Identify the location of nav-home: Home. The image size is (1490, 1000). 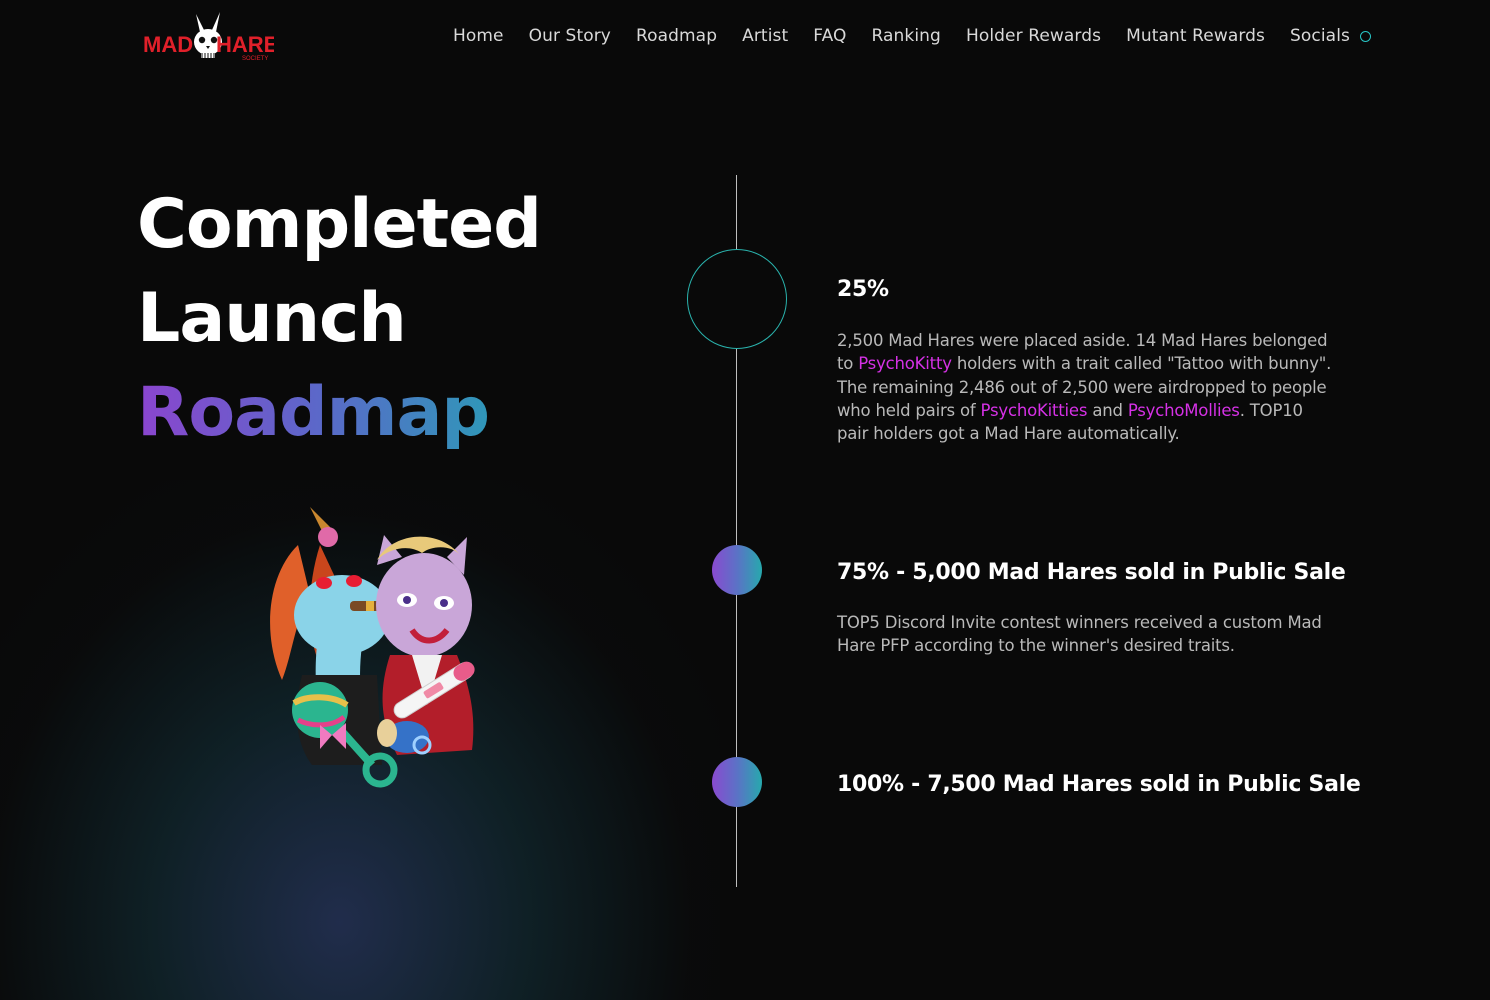
(478, 36).